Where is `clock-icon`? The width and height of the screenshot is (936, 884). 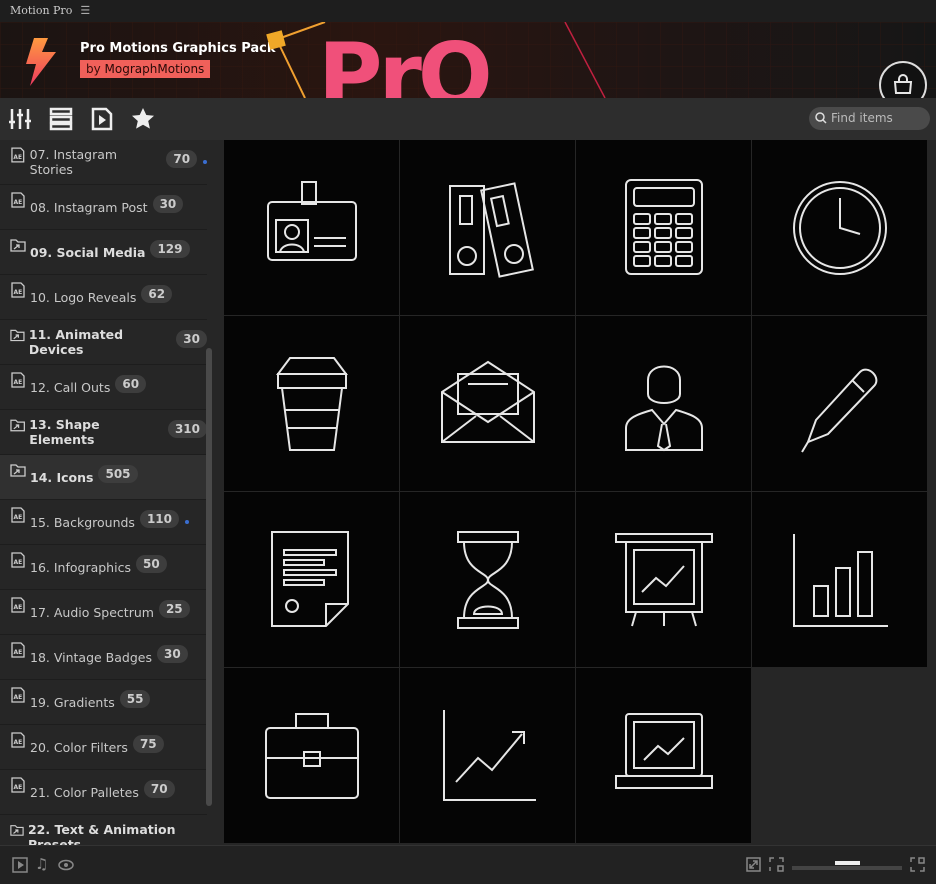 clock-icon is located at coordinates (839, 227).